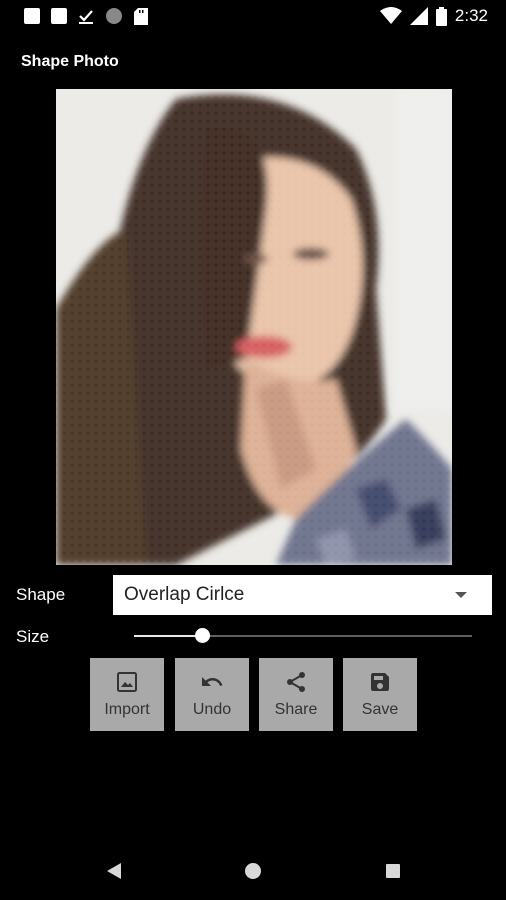 Image resolution: width=506 pixels, height=900 pixels. I want to click on import-button: Import, so click(127, 694).